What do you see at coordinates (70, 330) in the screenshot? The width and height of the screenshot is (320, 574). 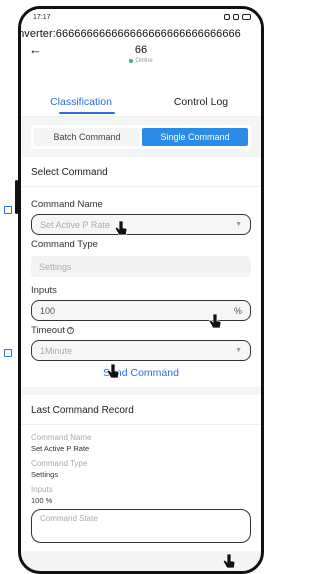 I see `help-icon: ?` at bounding box center [70, 330].